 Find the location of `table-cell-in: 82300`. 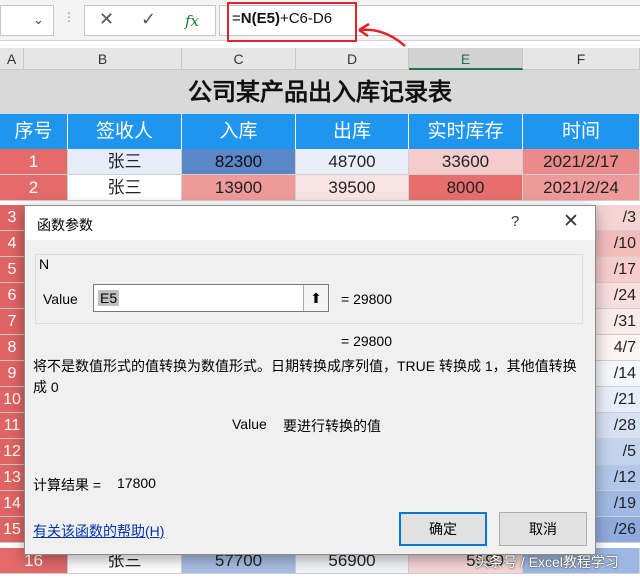

table-cell-in: 82300 is located at coordinates (239, 162).